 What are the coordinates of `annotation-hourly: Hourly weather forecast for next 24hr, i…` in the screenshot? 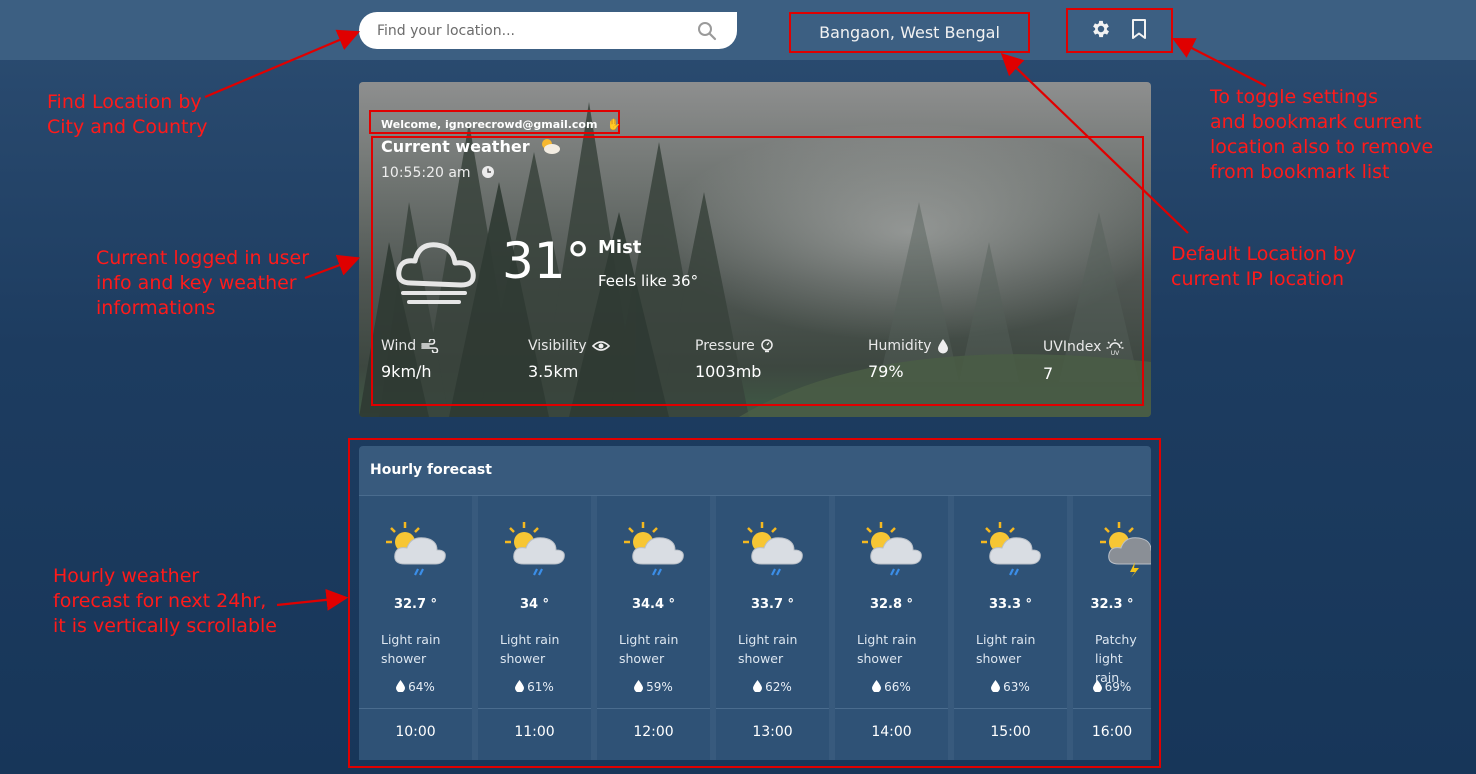 It's located at (165, 601).